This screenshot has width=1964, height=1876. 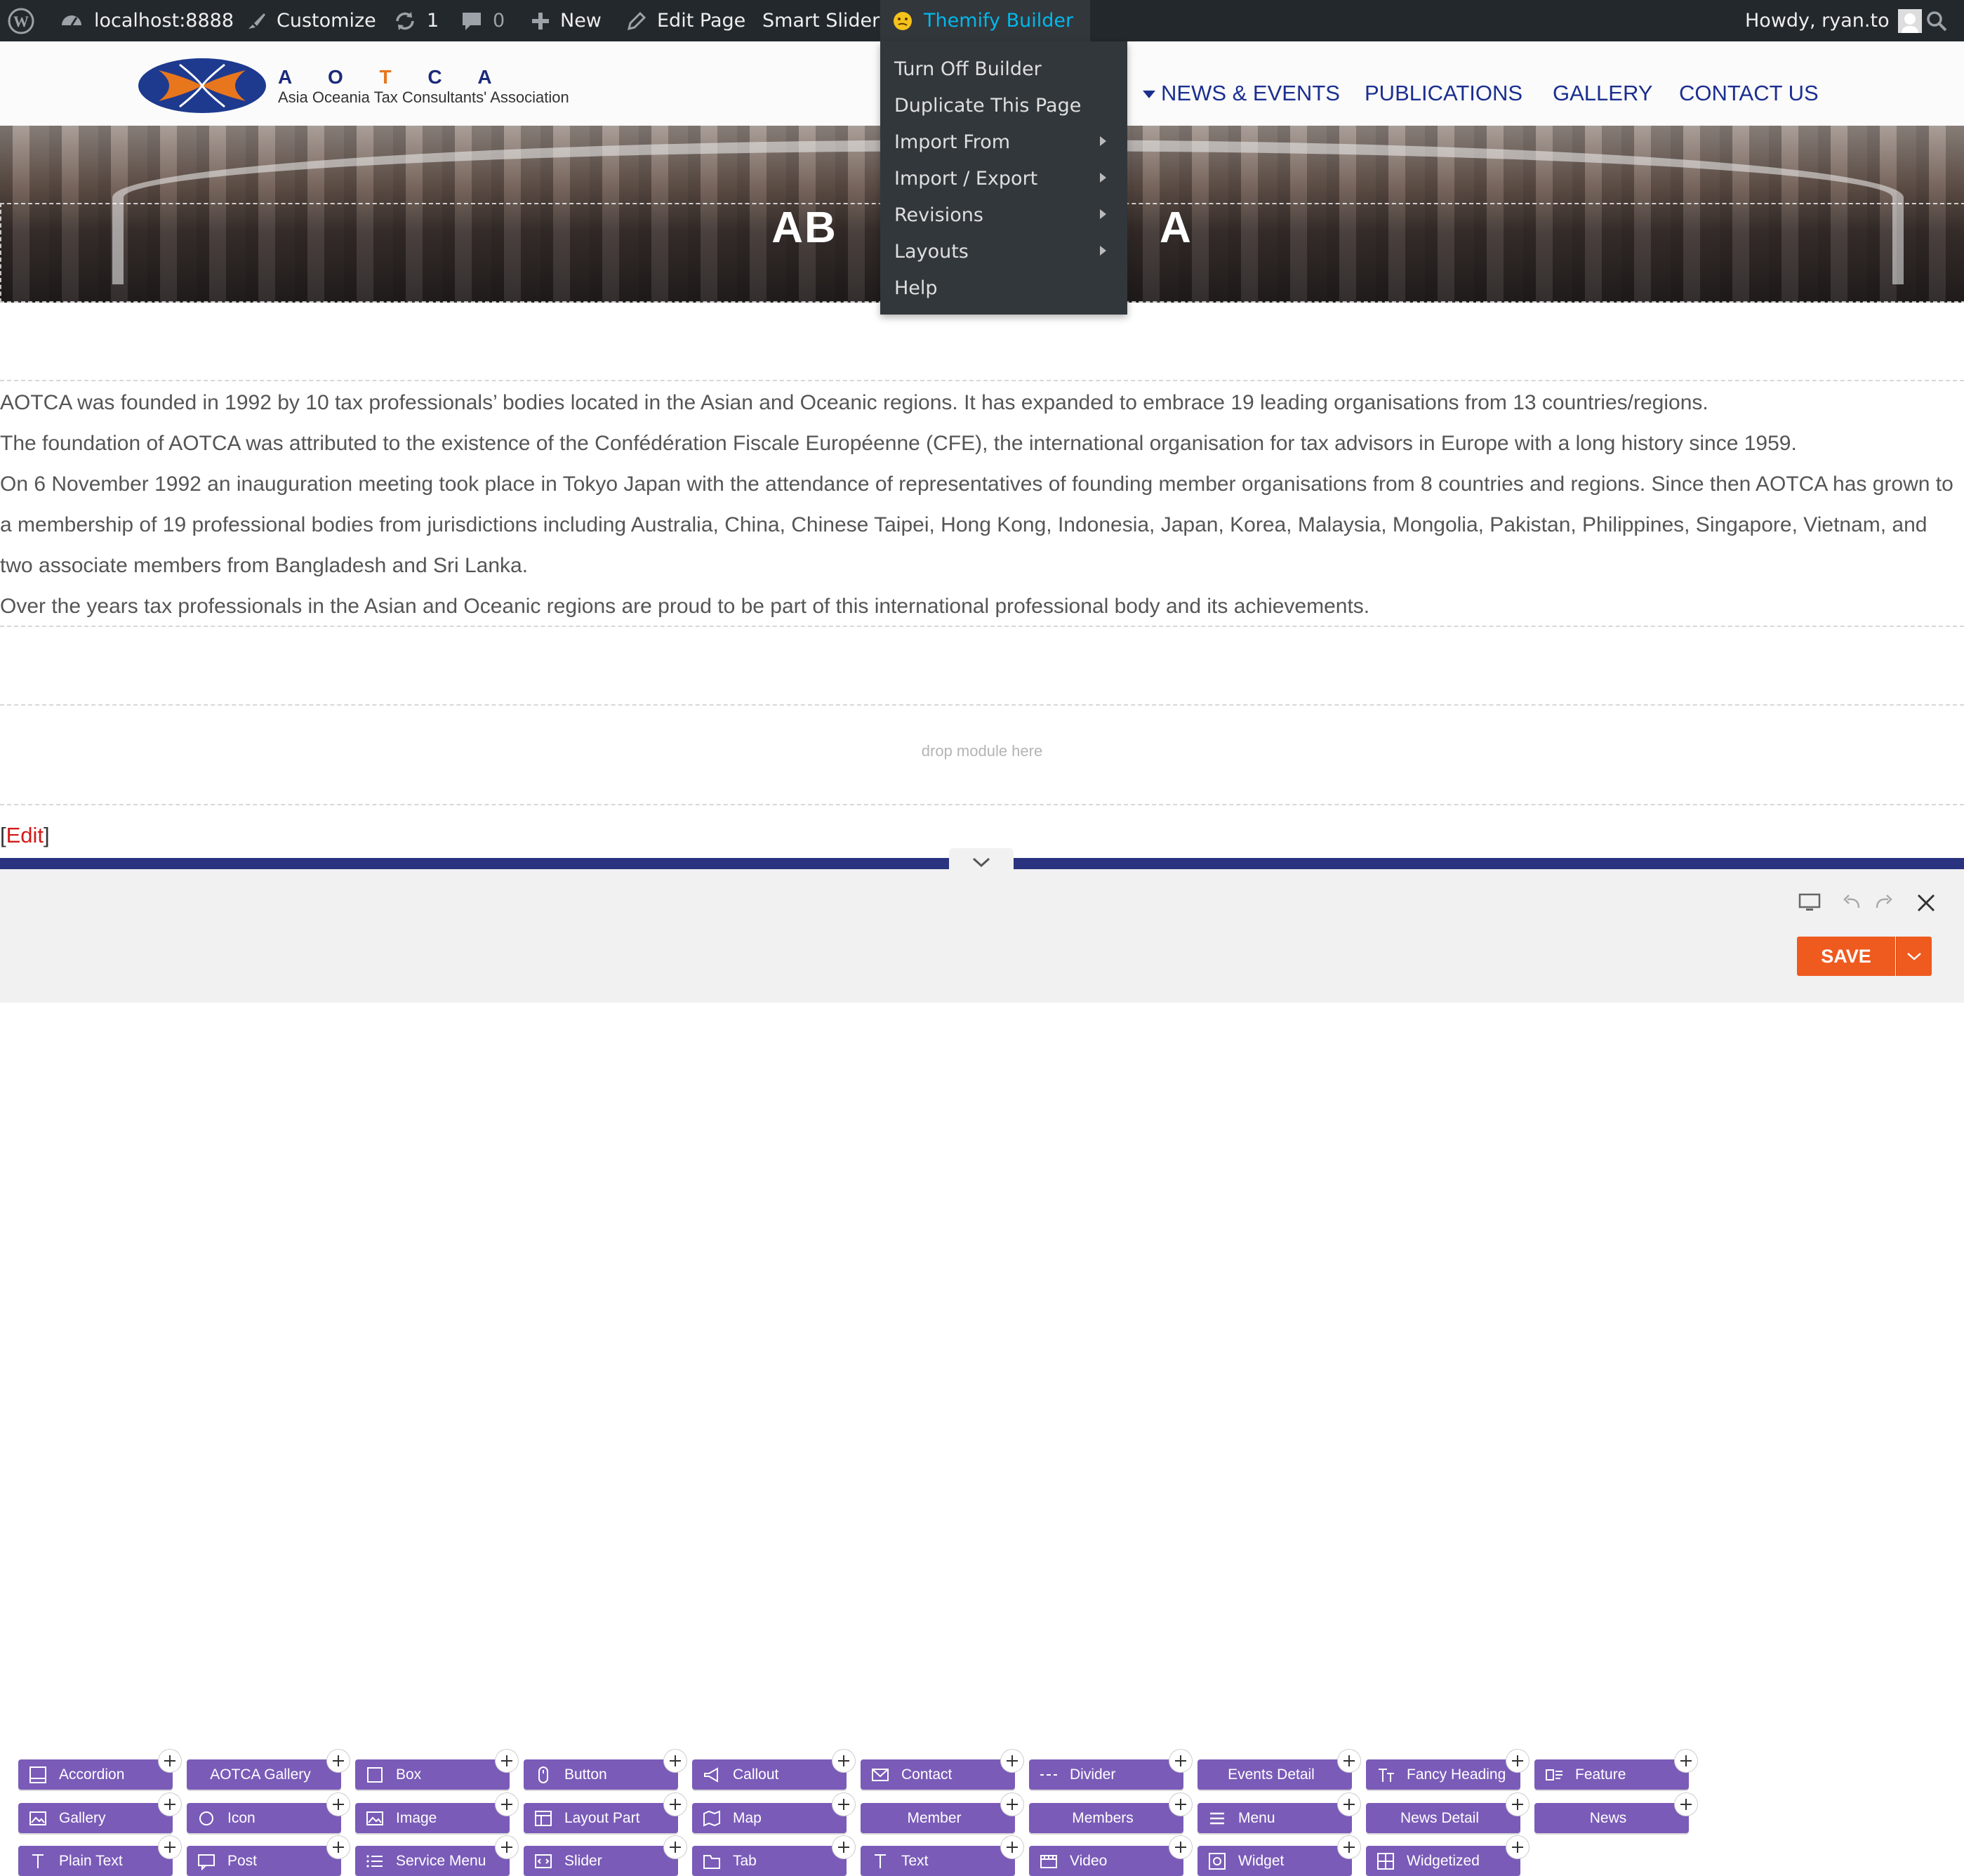 I want to click on module-post: Post, so click(x=268, y=1856).